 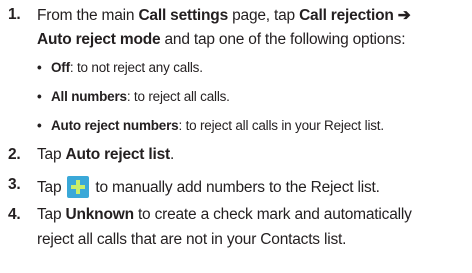 I want to click on step-text: ., so click(x=172, y=154).